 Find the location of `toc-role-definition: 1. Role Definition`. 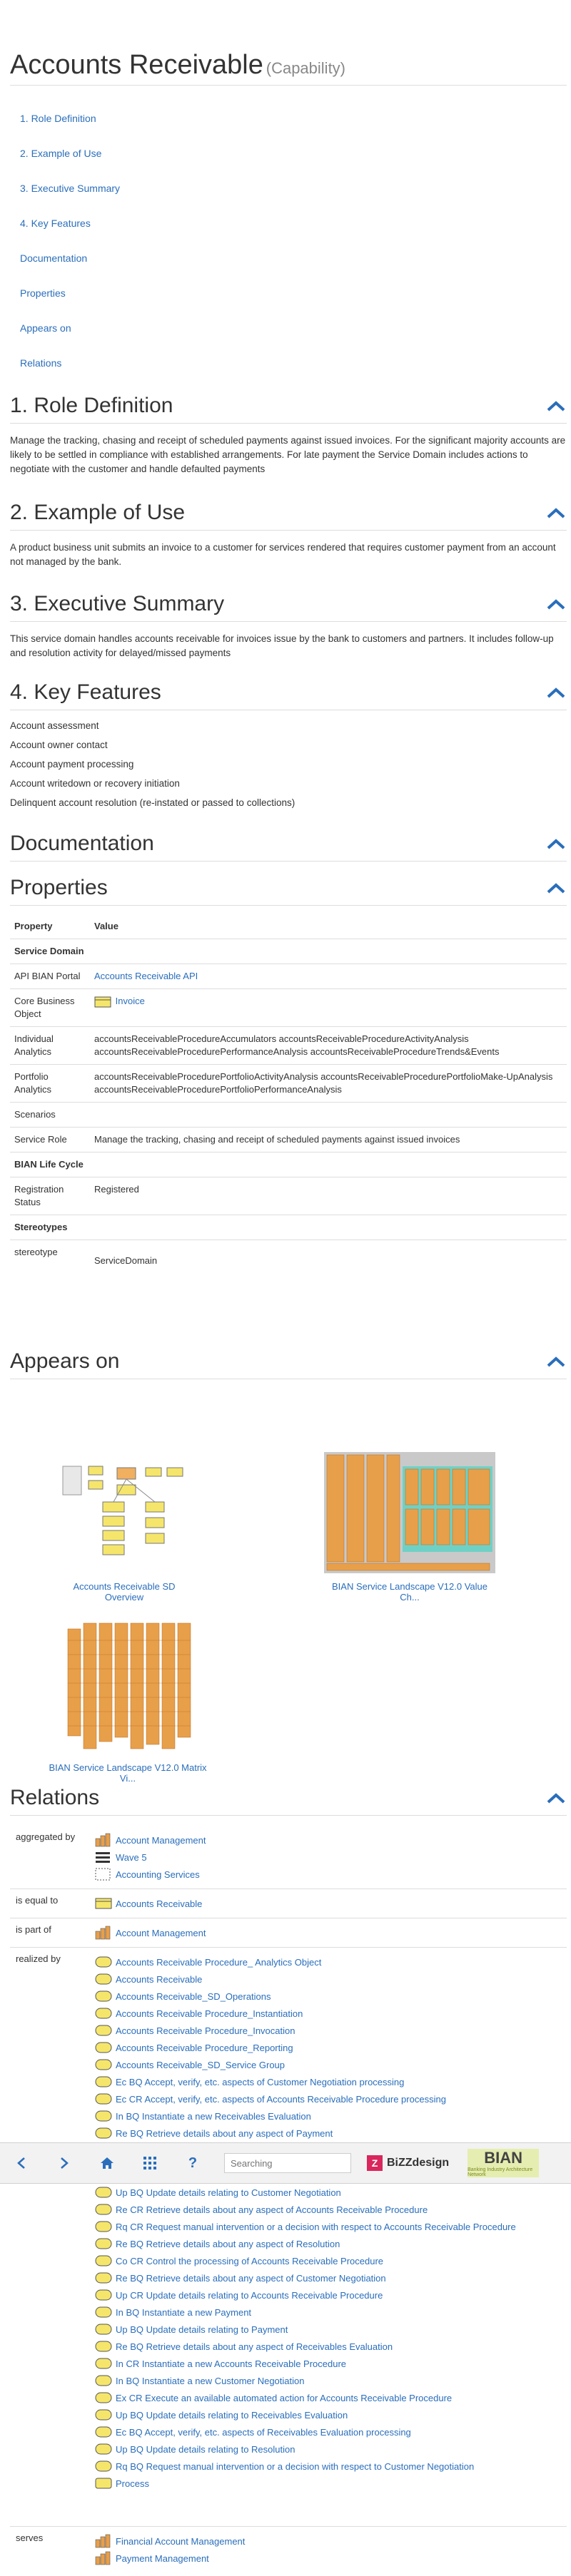

toc-role-definition: 1. Role Definition is located at coordinates (70, 129).